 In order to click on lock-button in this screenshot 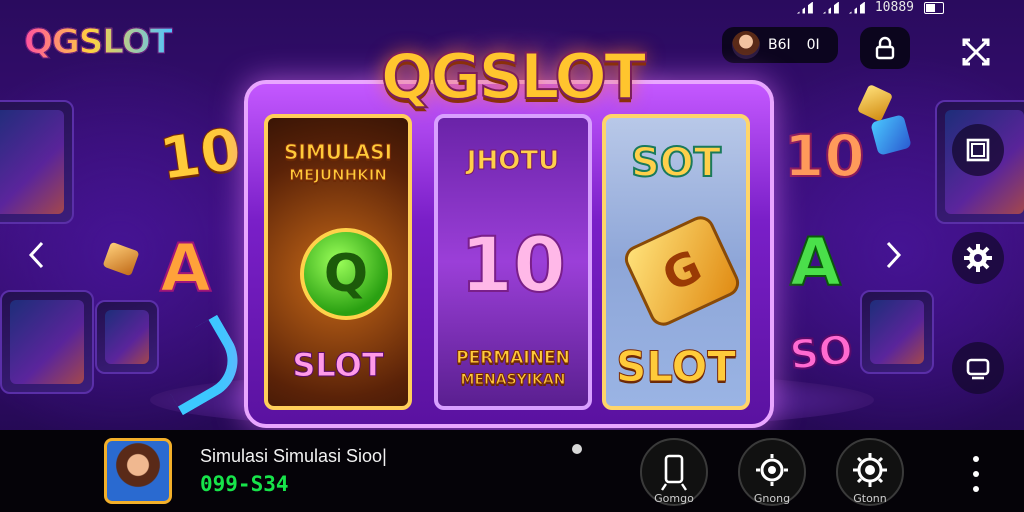, I will do `click(885, 48)`.